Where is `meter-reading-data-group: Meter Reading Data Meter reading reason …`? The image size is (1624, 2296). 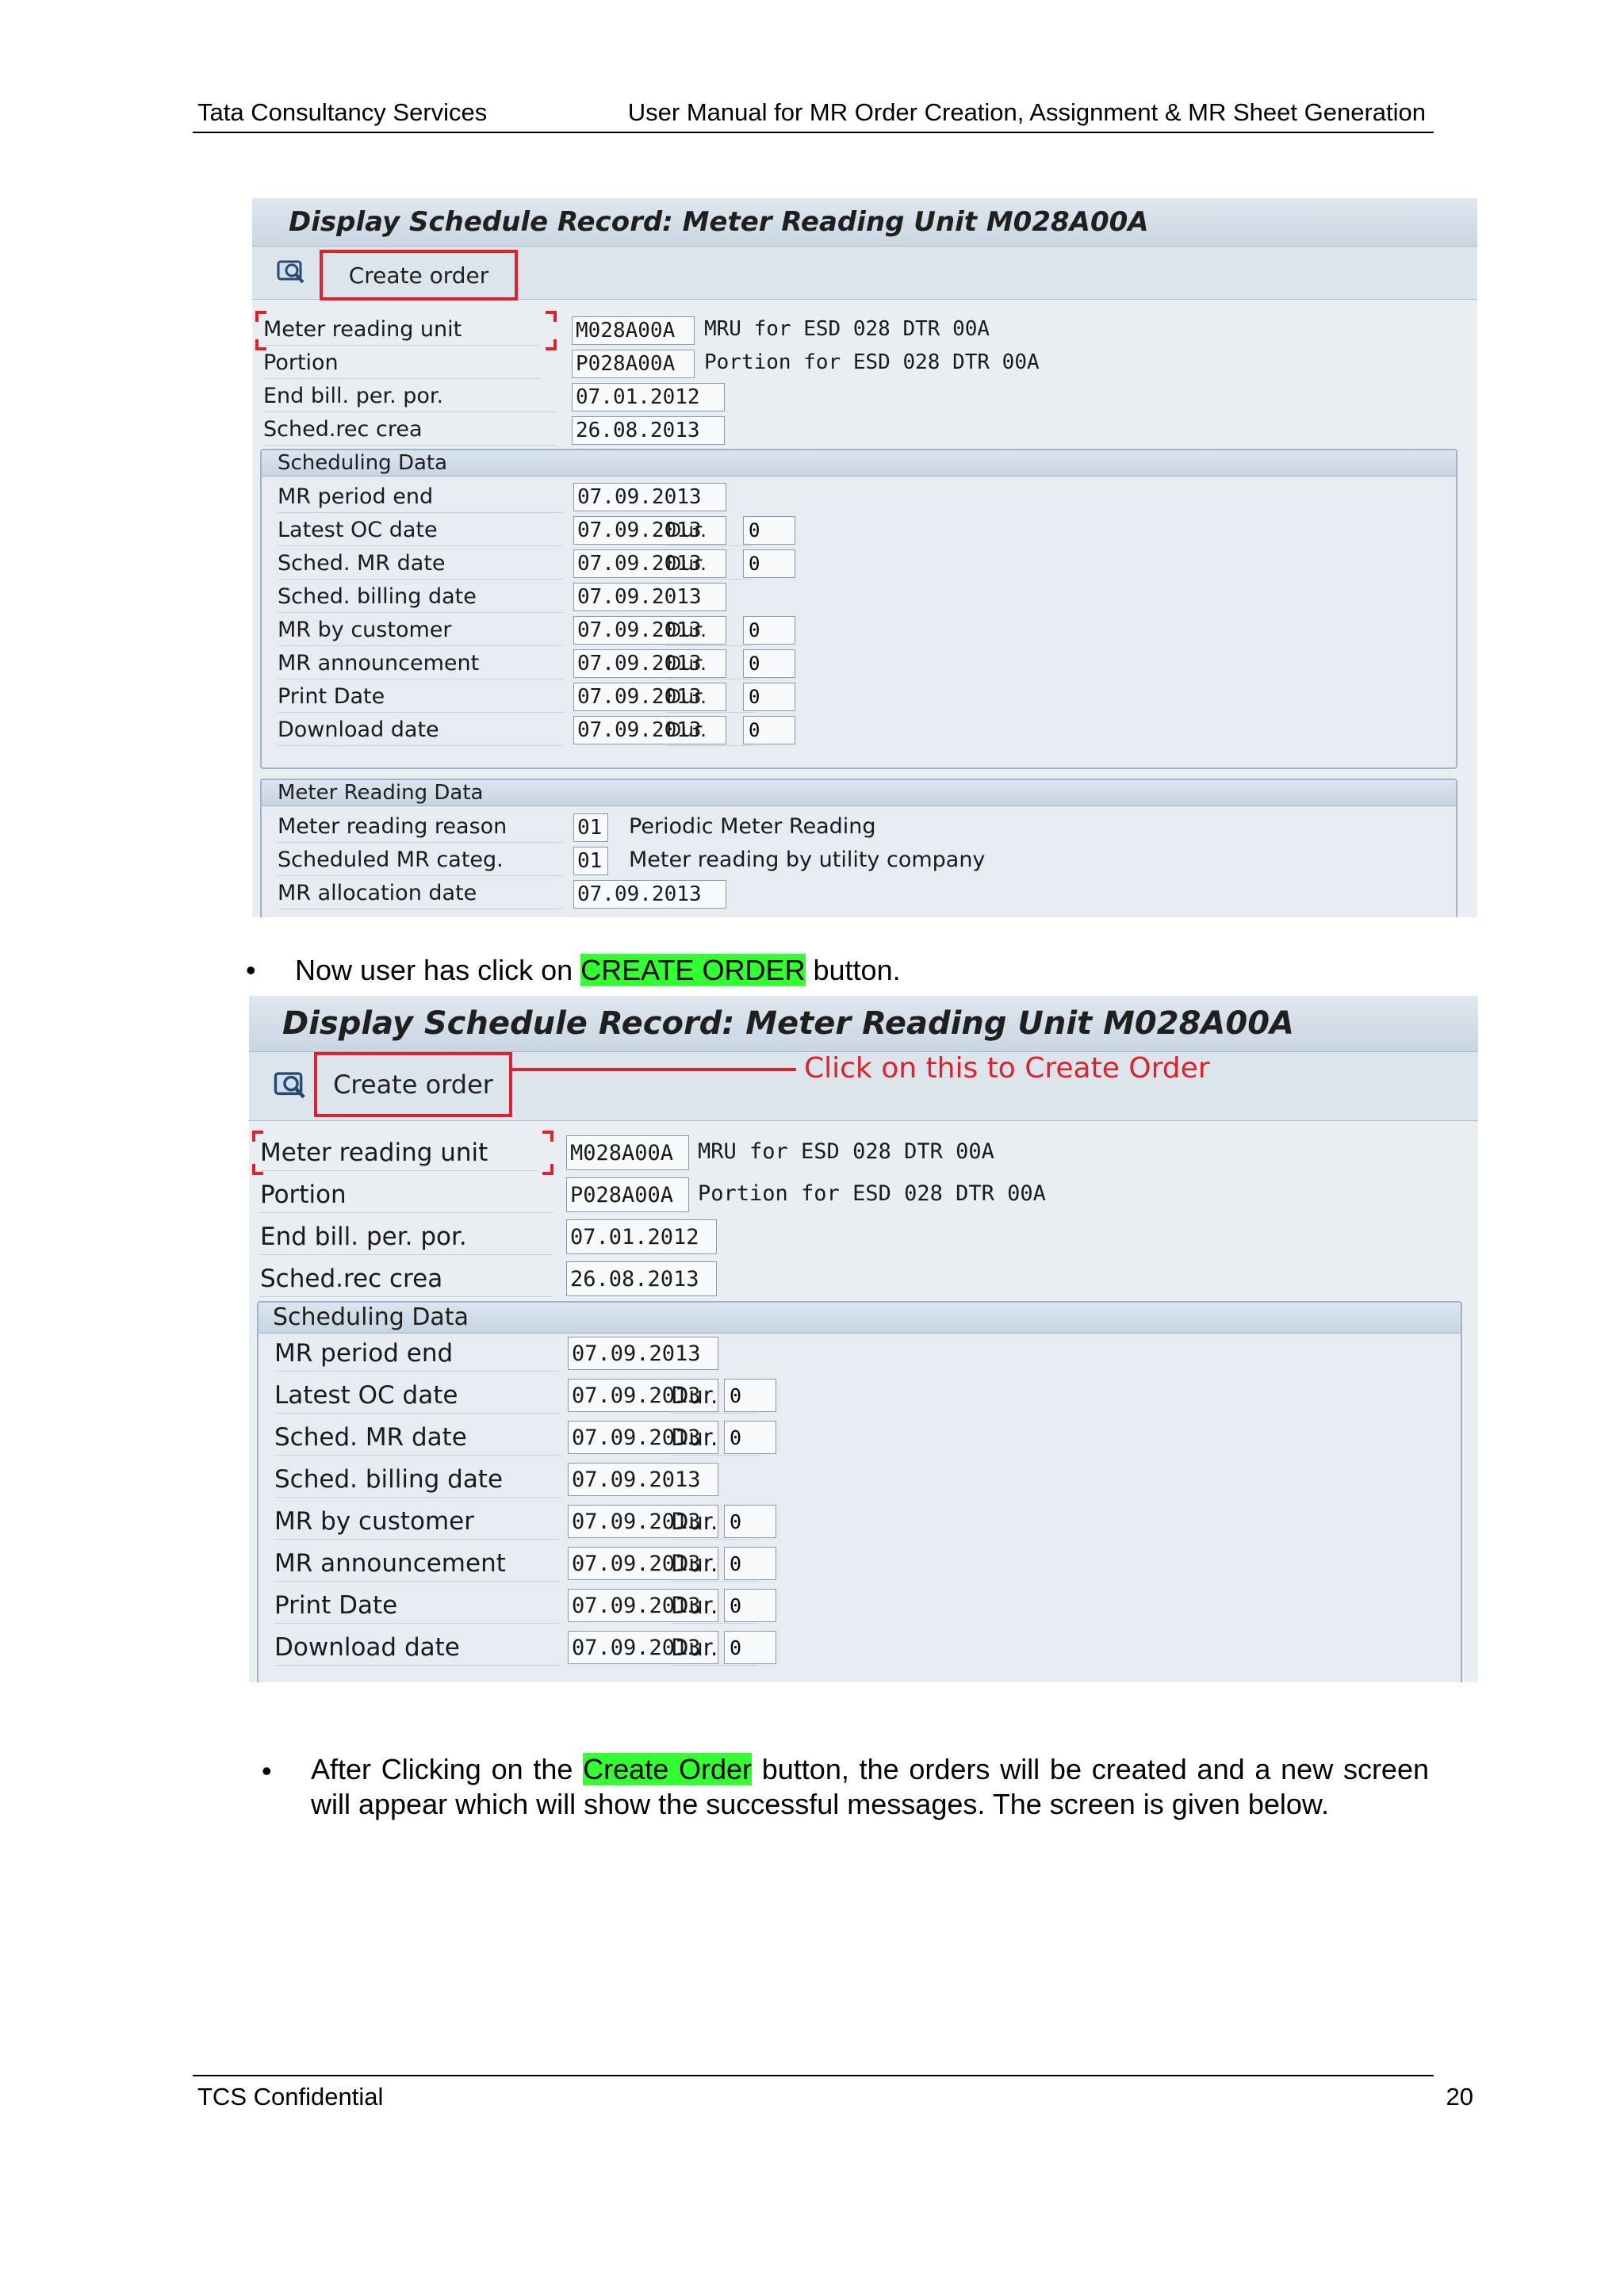
meter-reading-data-group: Meter Reading Data Meter reading reason … is located at coordinates (859, 848).